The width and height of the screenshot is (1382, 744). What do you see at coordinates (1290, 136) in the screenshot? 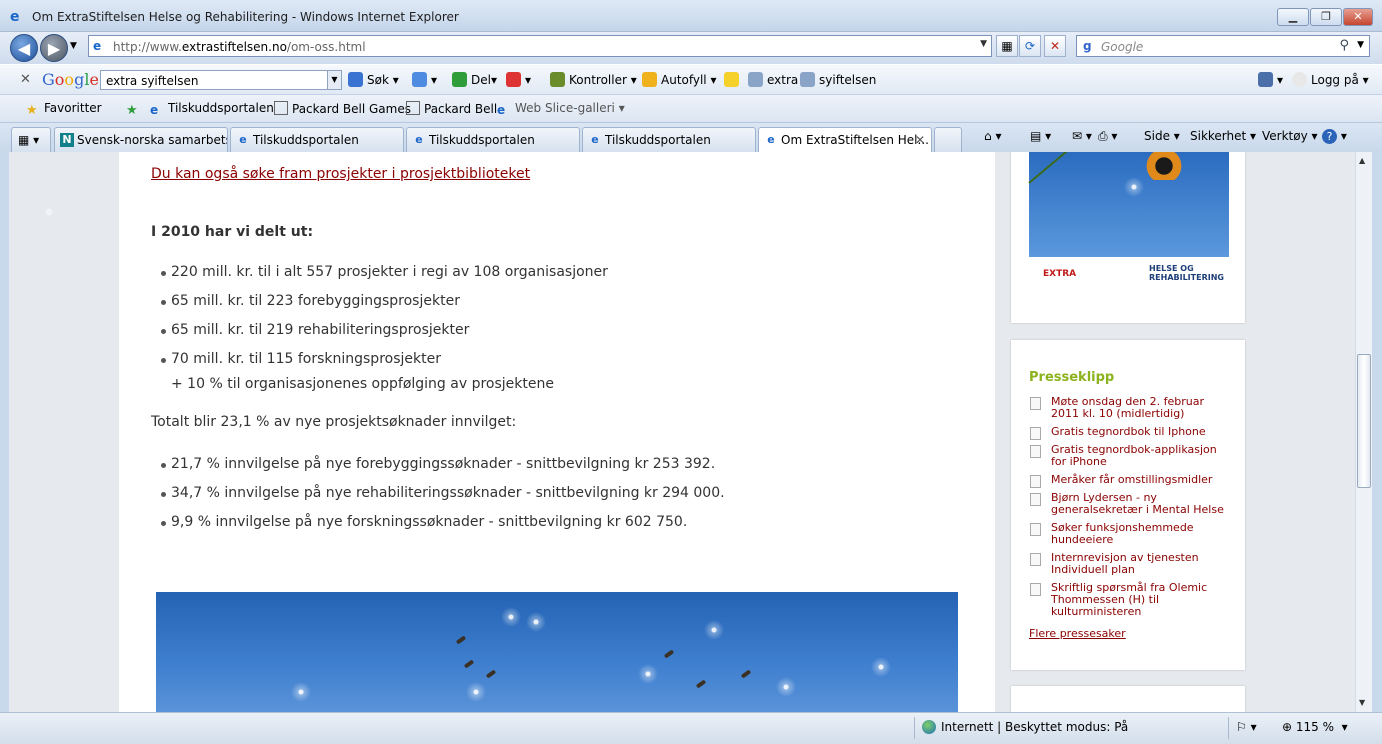
I see `tools-menu: Verktøy ▾` at bounding box center [1290, 136].